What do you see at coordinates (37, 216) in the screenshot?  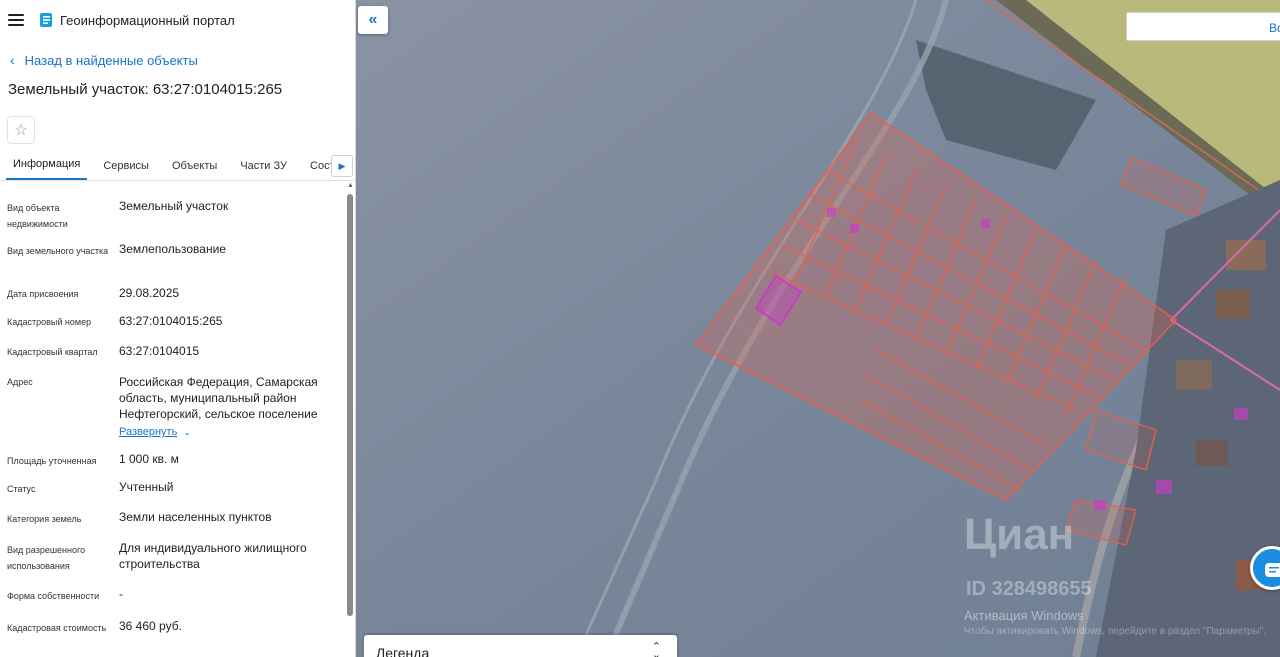 I see `property-label: Вид объекта недвижимости` at bounding box center [37, 216].